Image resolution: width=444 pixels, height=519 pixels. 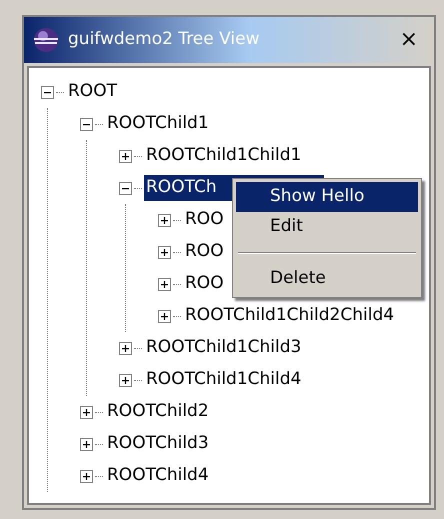 What do you see at coordinates (164, 40) in the screenshot?
I see `window-title: guifwdemo2 Tree View` at bounding box center [164, 40].